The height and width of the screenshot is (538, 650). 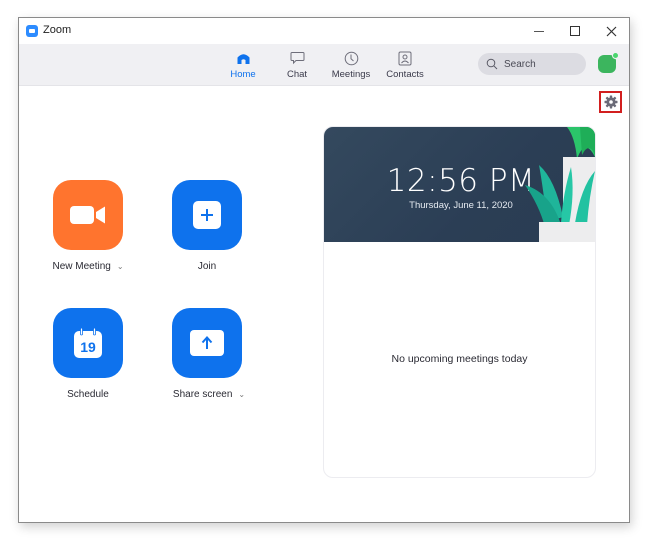 What do you see at coordinates (405, 58) in the screenshot?
I see `contact-card-icon` at bounding box center [405, 58].